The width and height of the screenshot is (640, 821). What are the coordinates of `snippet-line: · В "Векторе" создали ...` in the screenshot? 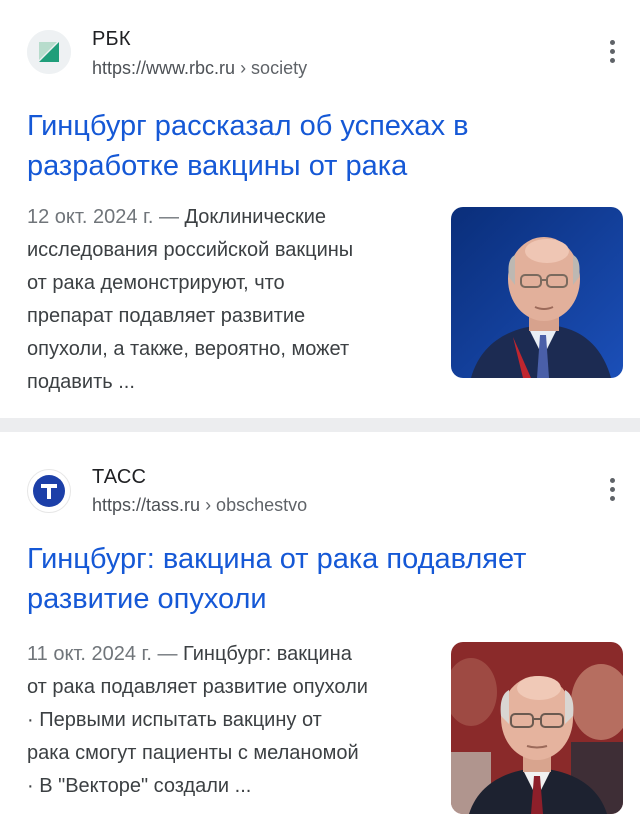 It's located at (139, 786).